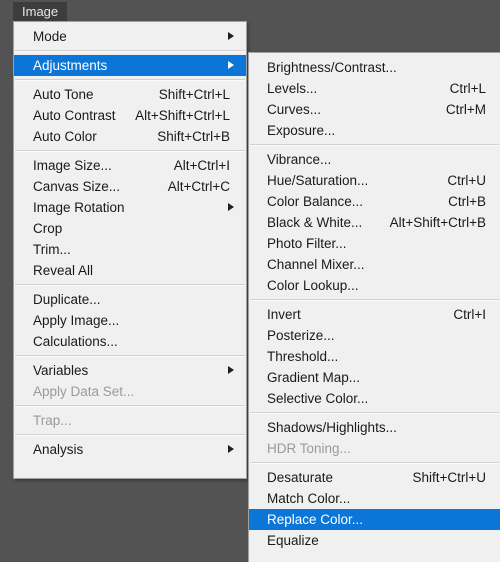 This screenshot has height=562, width=500. What do you see at coordinates (74, 115) in the screenshot?
I see `menu-item-label: Auto Contrast` at bounding box center [74, 115].